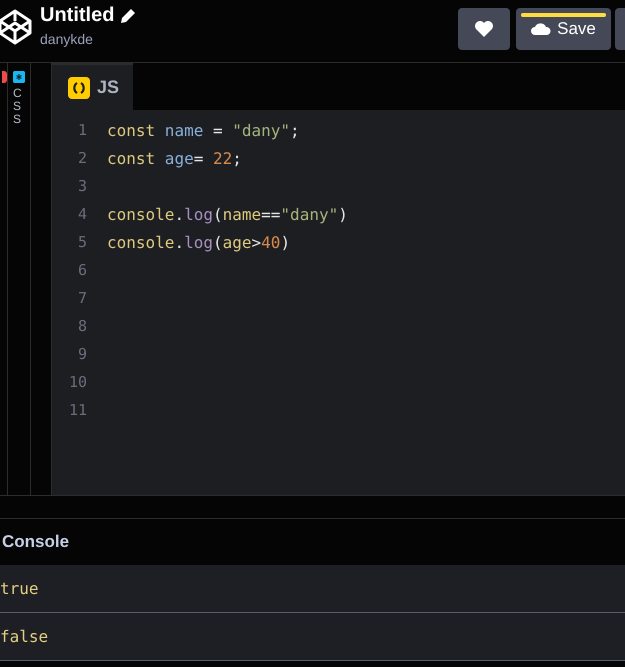  I want to click on pencil-icon, so click(128, 16).